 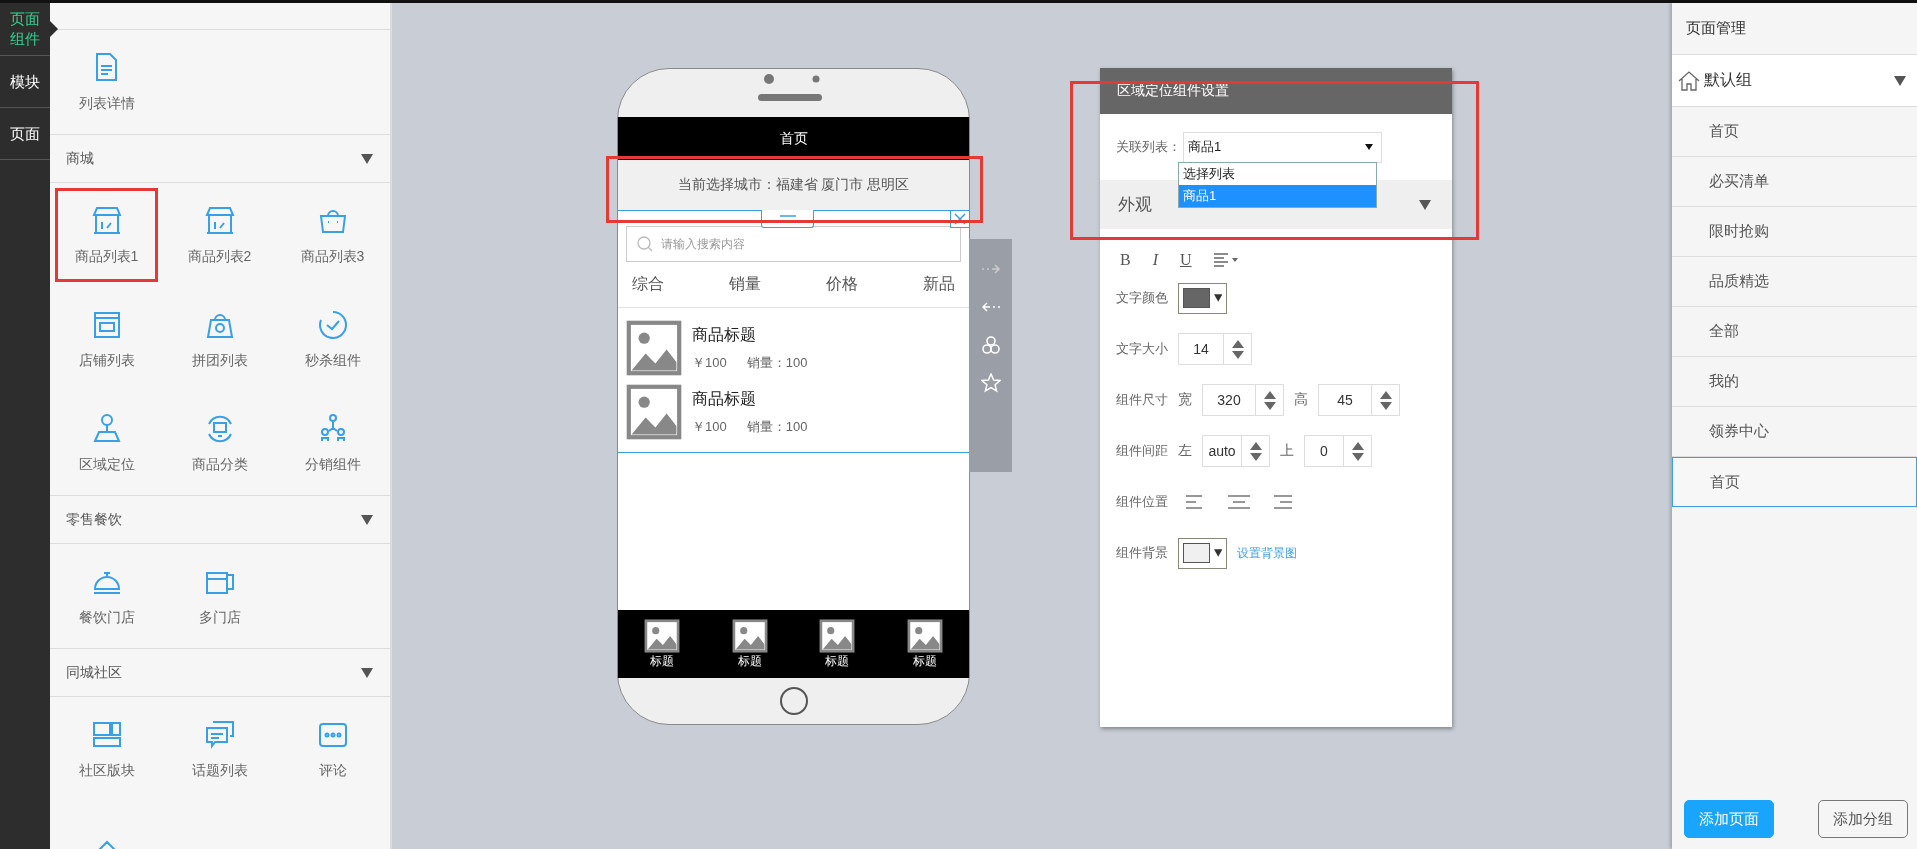 I want to click on component-item: 区域定位, so click(x=106, y=443).